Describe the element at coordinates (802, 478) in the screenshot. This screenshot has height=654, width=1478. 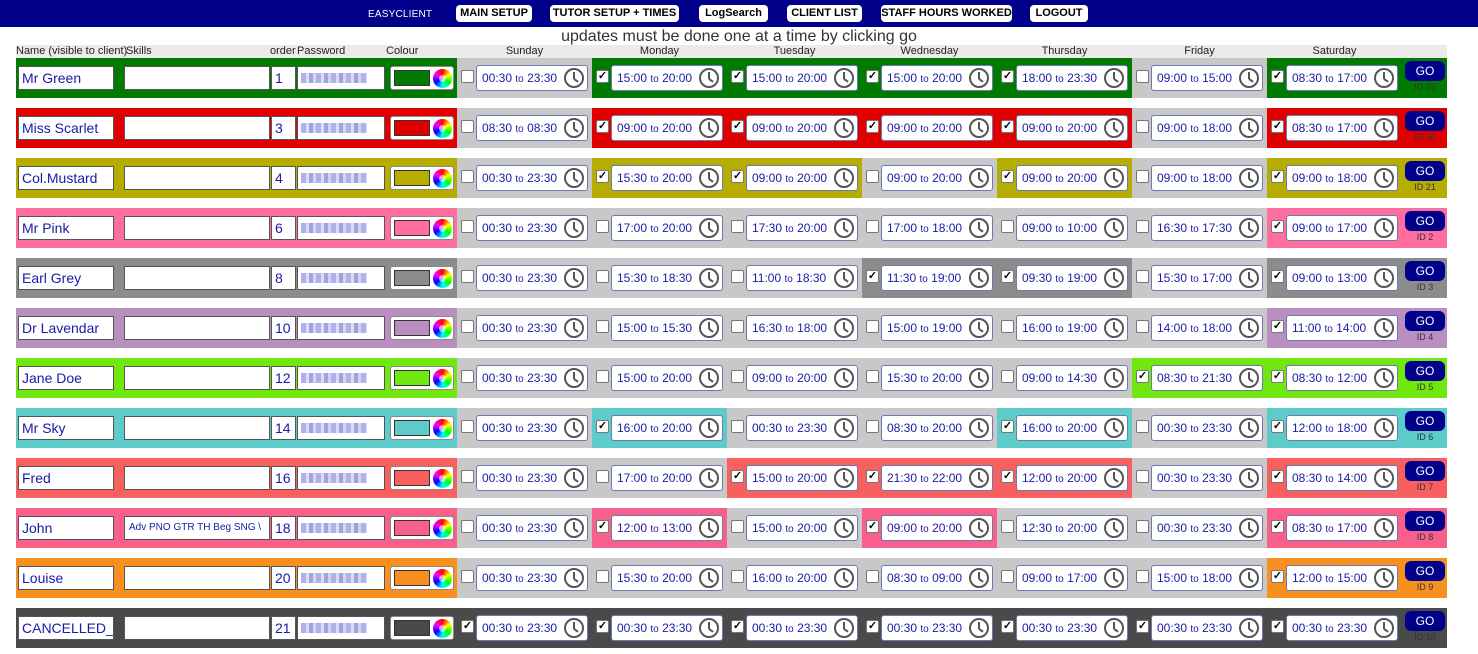
I see `tuesday-time-range: 15:00 to 20:00` at that location.